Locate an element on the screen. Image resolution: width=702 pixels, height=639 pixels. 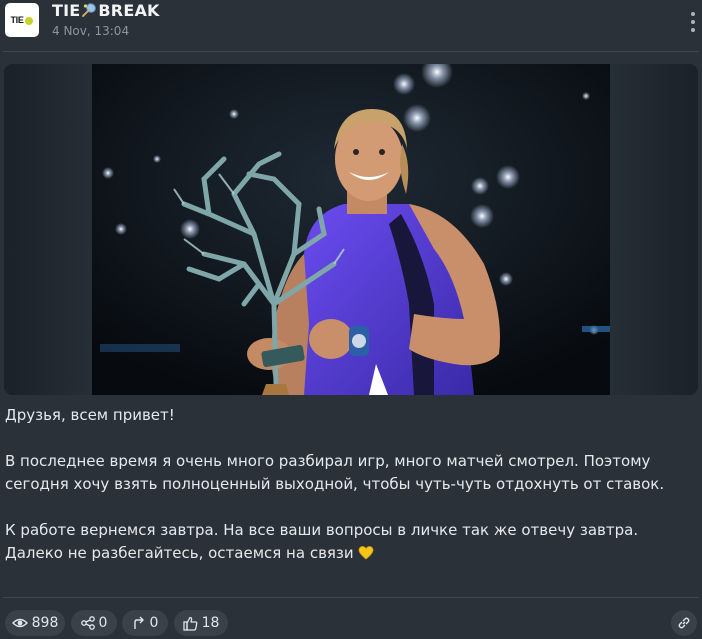
post-footer: 898 0 0 18 is located at coordinates (351, 624).